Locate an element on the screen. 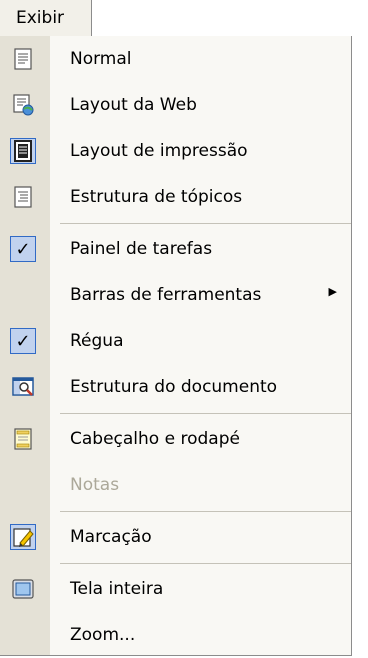 This screenshot has width=368, height=658. menu-item-full-screen: Tela inteira is located at coordinates (175, 589).